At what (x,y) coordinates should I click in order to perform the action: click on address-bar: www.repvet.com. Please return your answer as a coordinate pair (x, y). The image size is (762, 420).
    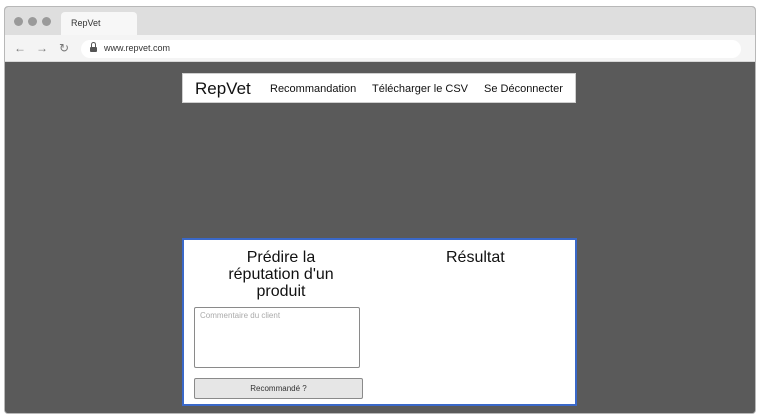
    Looking at the image, I should click on (411, 49).